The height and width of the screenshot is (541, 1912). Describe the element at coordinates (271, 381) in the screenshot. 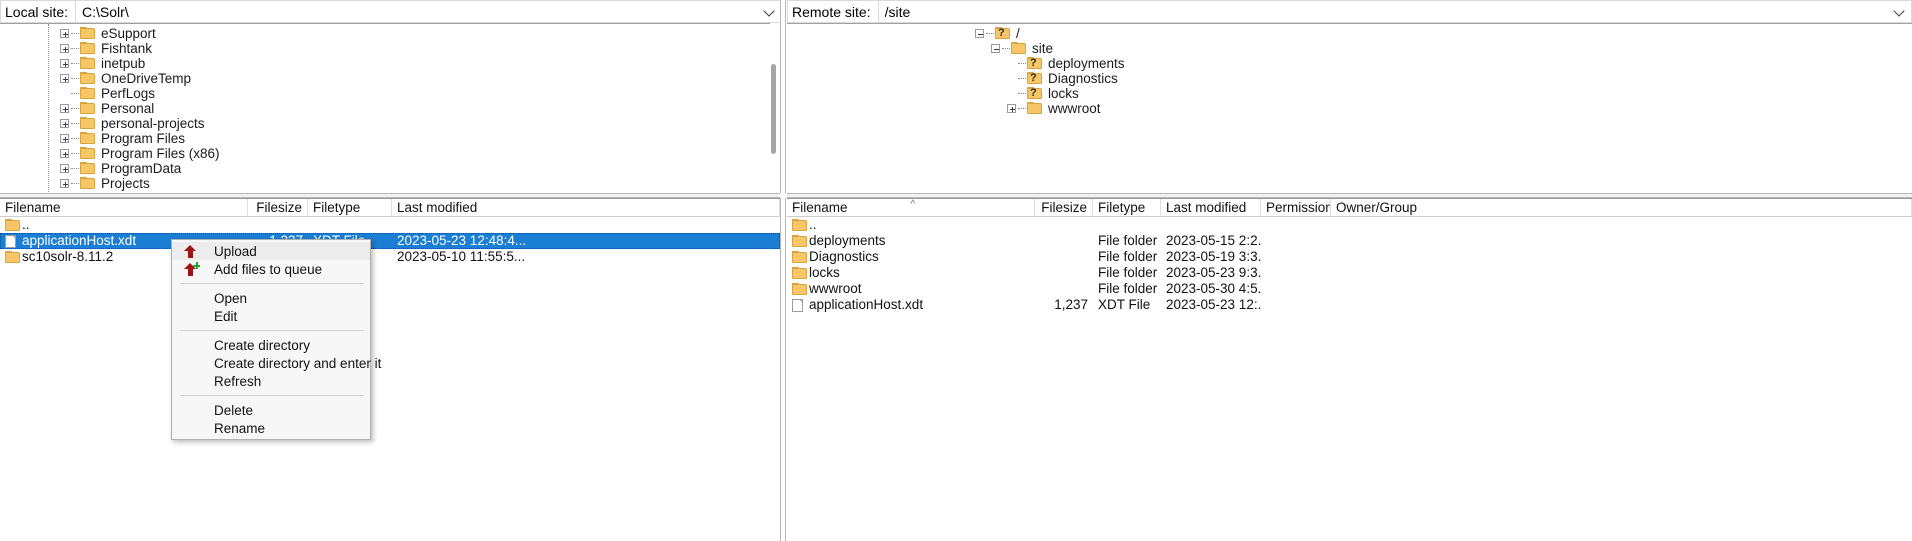

I see `context-menu-item-refresh: Refresh` at that location.